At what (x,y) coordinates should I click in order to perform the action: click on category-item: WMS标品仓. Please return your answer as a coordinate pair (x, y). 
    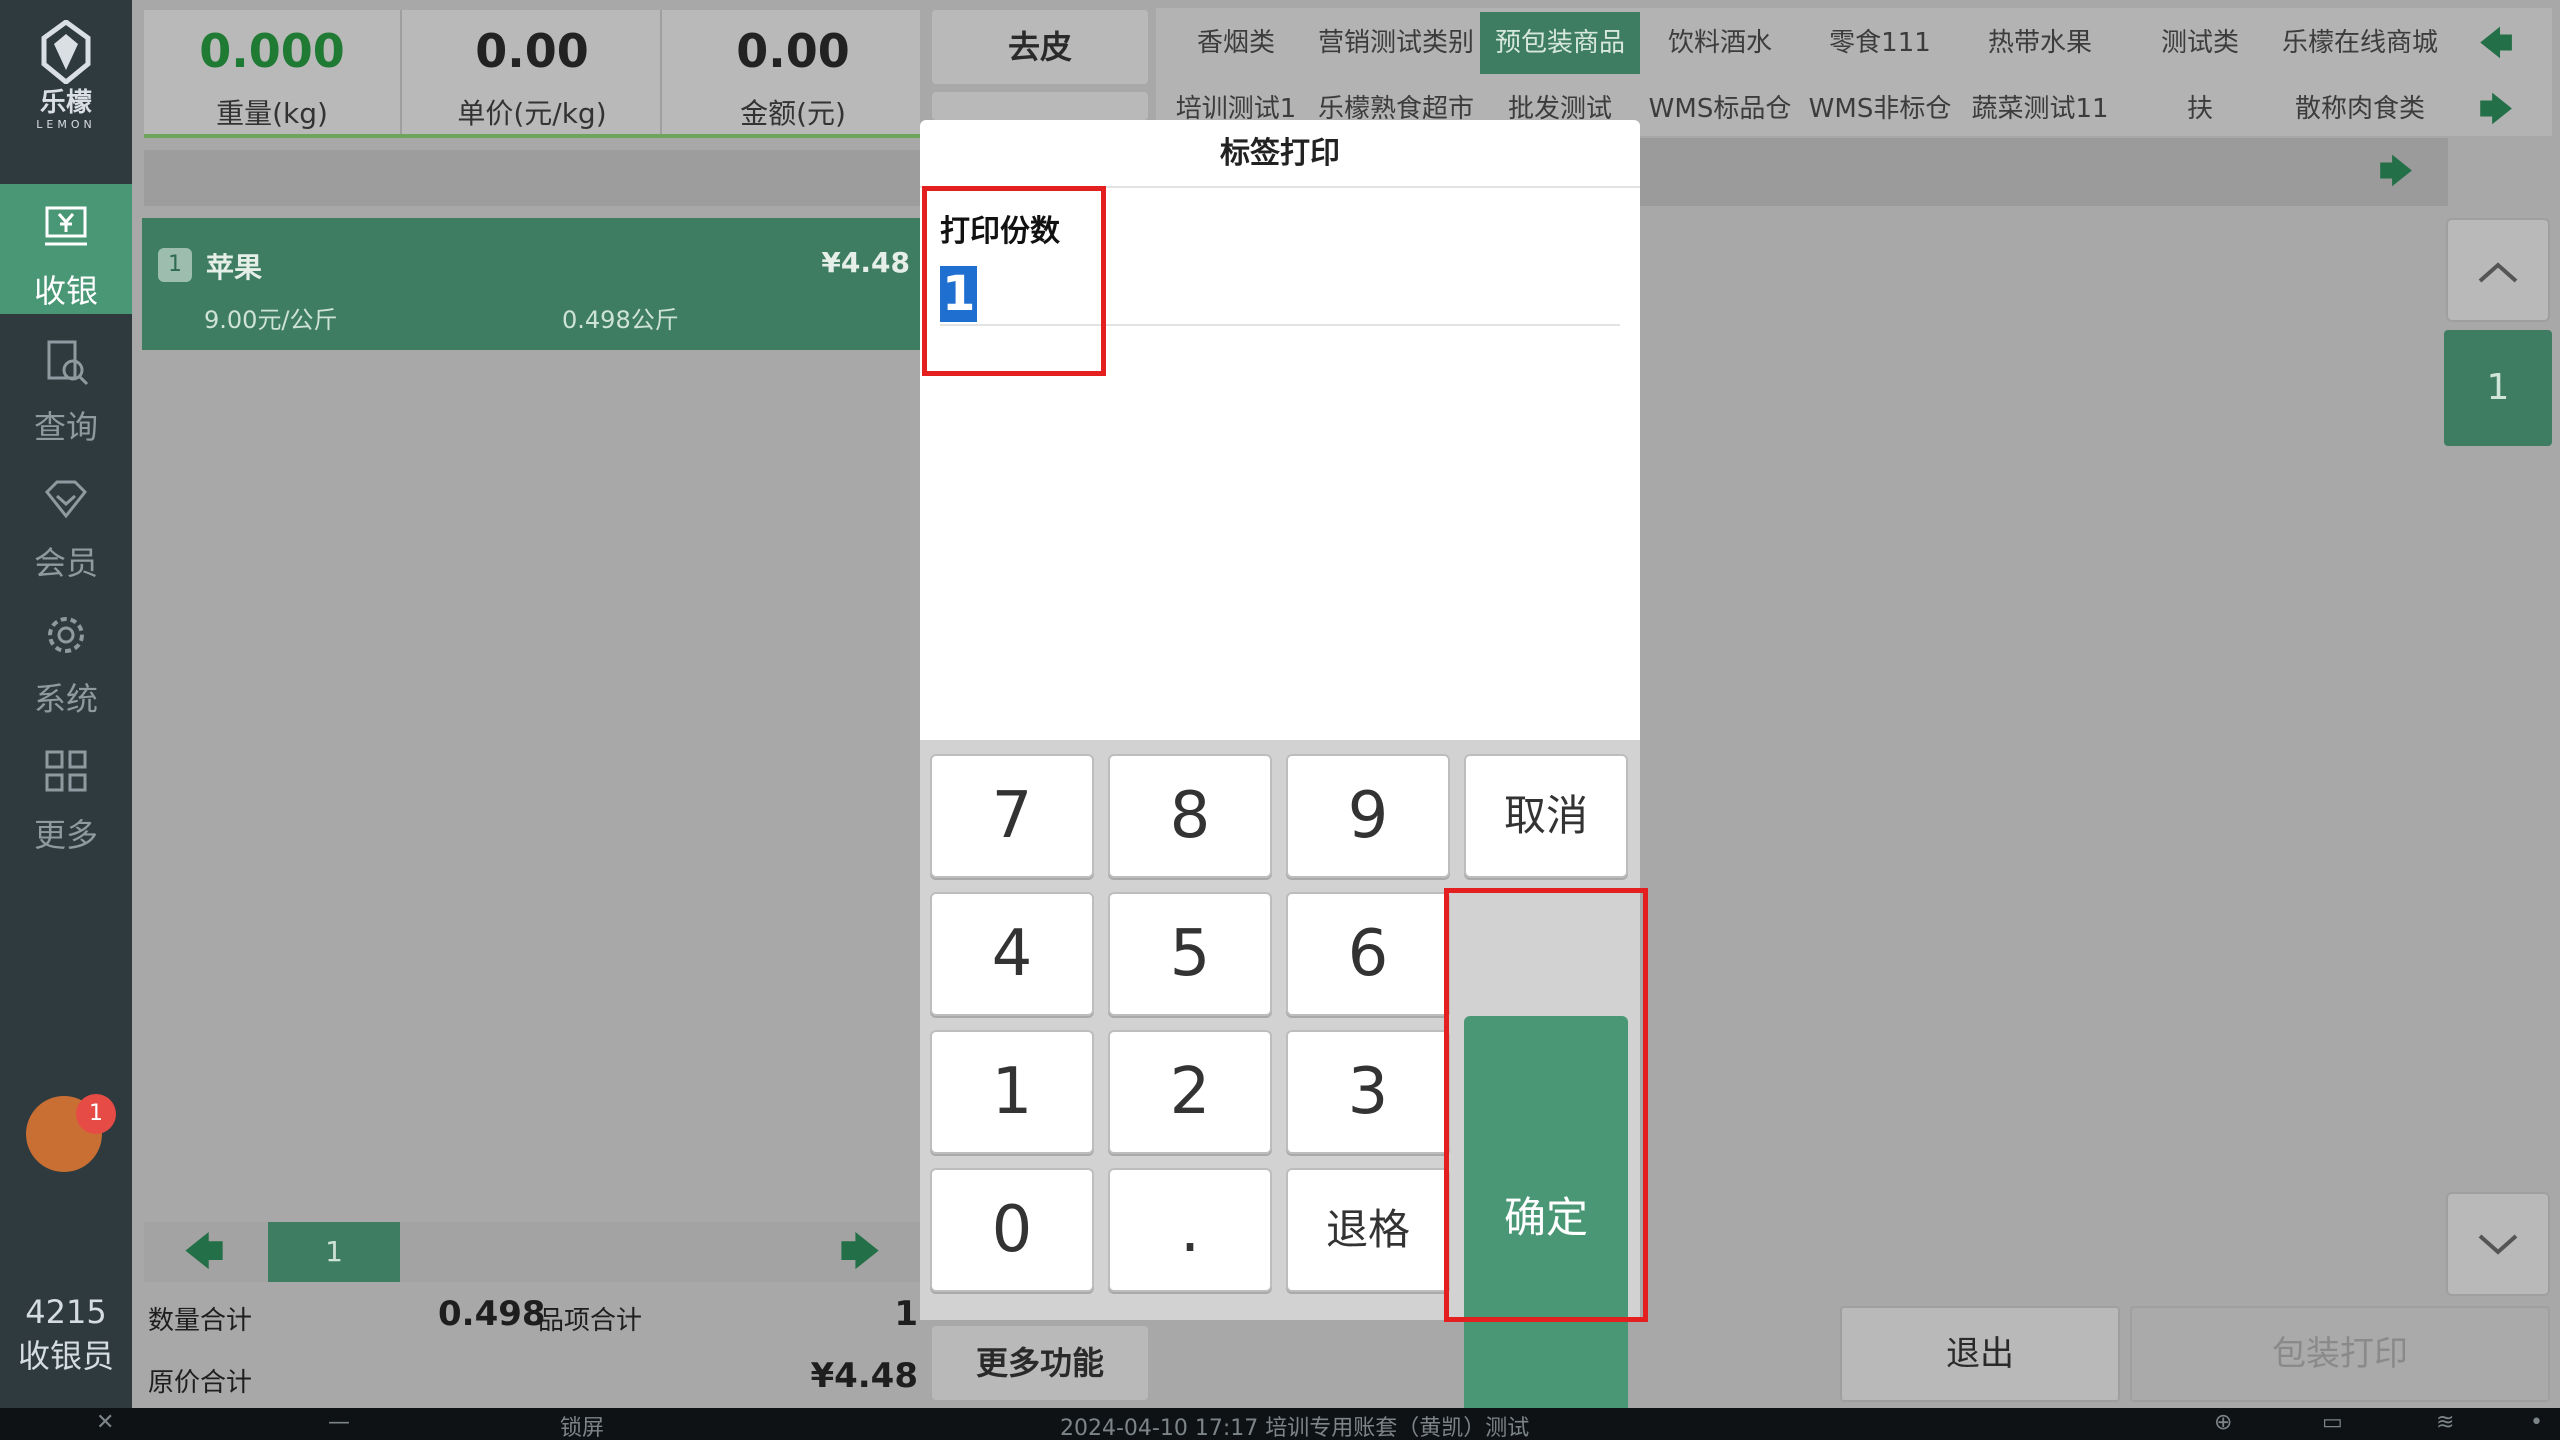
    Looking at the image, I should click on (1720, 109).